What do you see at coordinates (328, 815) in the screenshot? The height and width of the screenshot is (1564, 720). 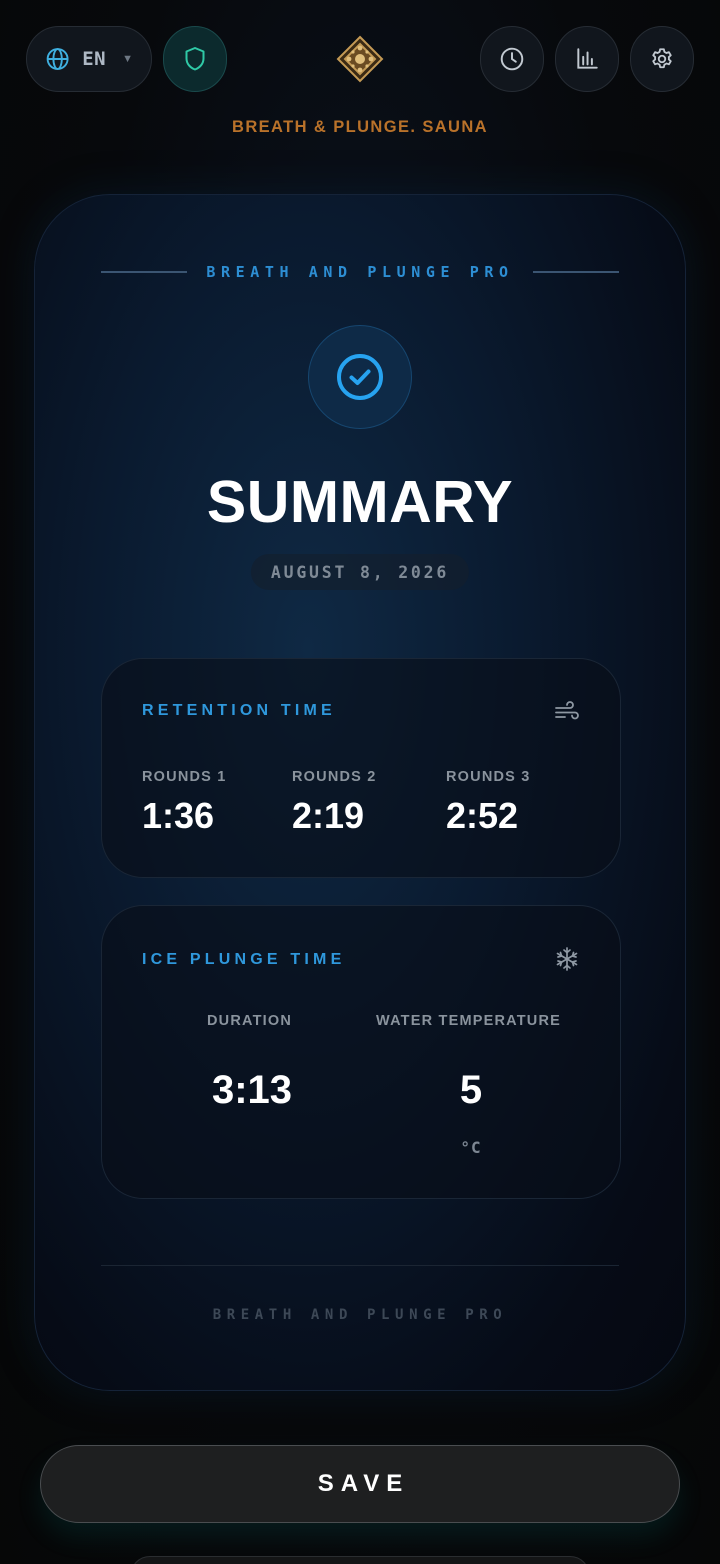 I see `round-2-value: 2:19` at bounding box center [328, 815].